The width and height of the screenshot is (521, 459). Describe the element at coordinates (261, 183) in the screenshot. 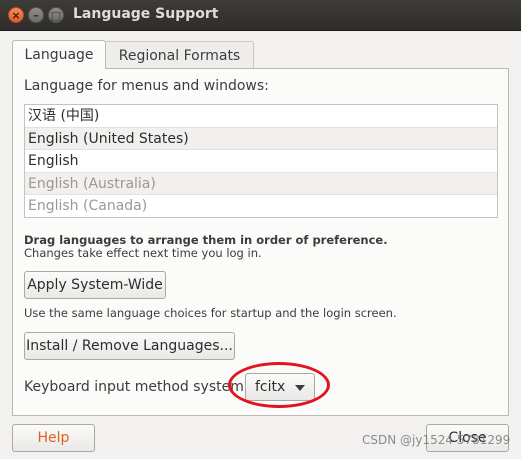

I see `list-item: English (Australia)` at that location.